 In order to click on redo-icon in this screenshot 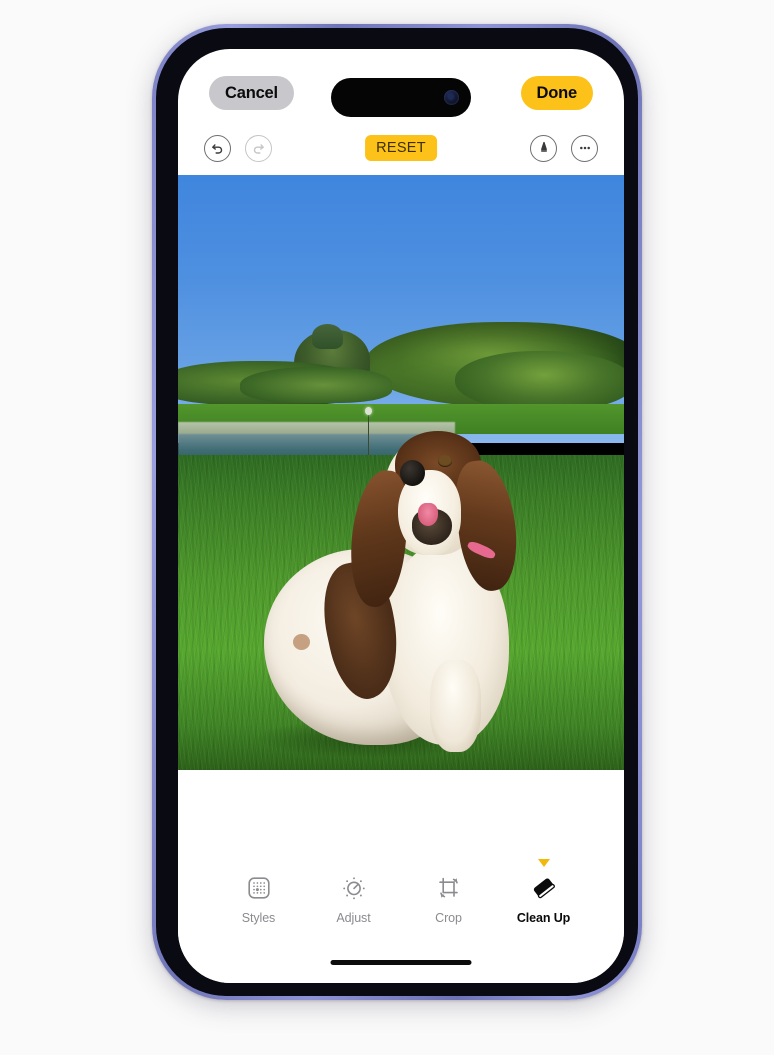, I will do `click(258, 148)`.